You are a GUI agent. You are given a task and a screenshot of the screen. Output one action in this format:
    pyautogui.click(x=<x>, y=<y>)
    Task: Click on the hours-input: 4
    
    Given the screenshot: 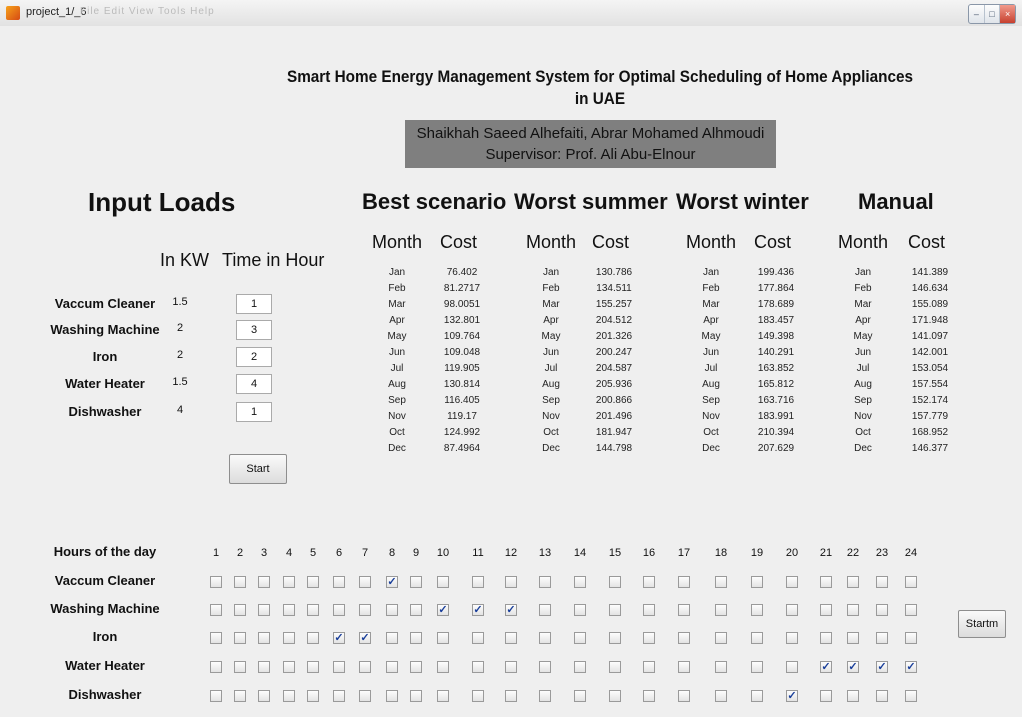 What is the action you would take?
    pyautogui.click(x=254, y=384)
    